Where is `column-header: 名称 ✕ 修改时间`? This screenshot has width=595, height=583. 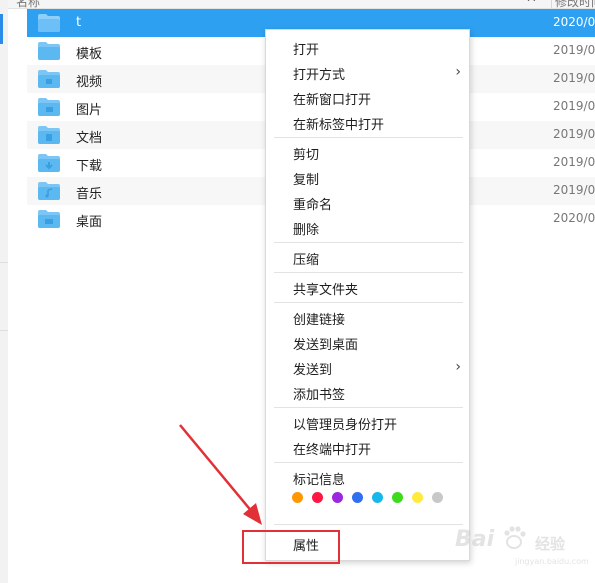 column-header: 名称 ✕ 修改时间 is located at coordinates (301, 4).